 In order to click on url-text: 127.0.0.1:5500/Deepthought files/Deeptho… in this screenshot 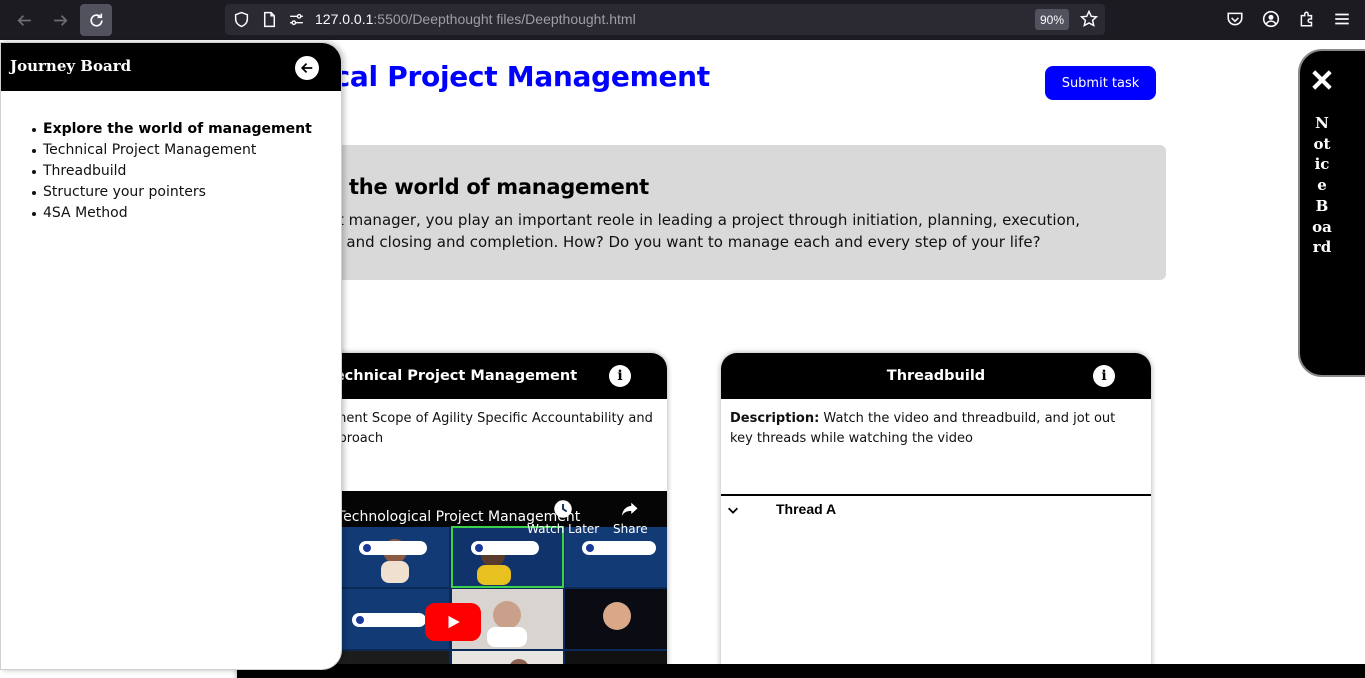, I will do `click(475, 19)`.